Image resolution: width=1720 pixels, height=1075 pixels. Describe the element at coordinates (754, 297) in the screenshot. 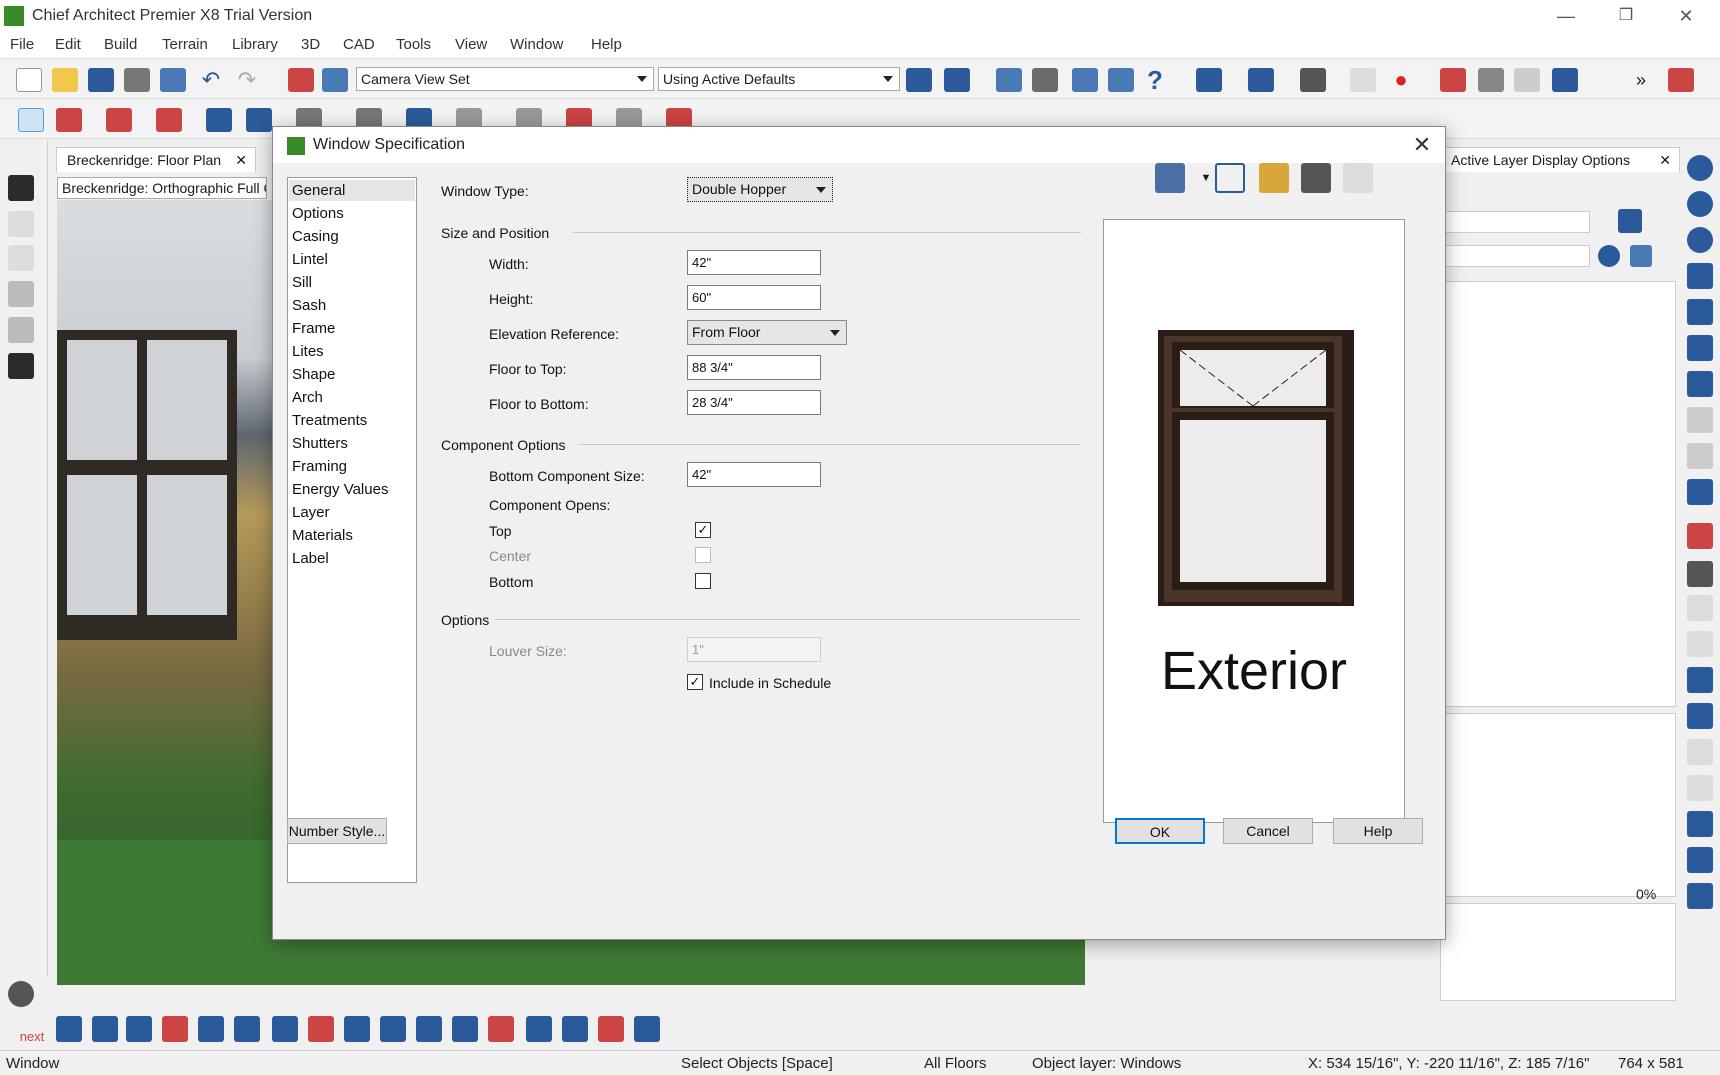

I see `height-input` at that location.